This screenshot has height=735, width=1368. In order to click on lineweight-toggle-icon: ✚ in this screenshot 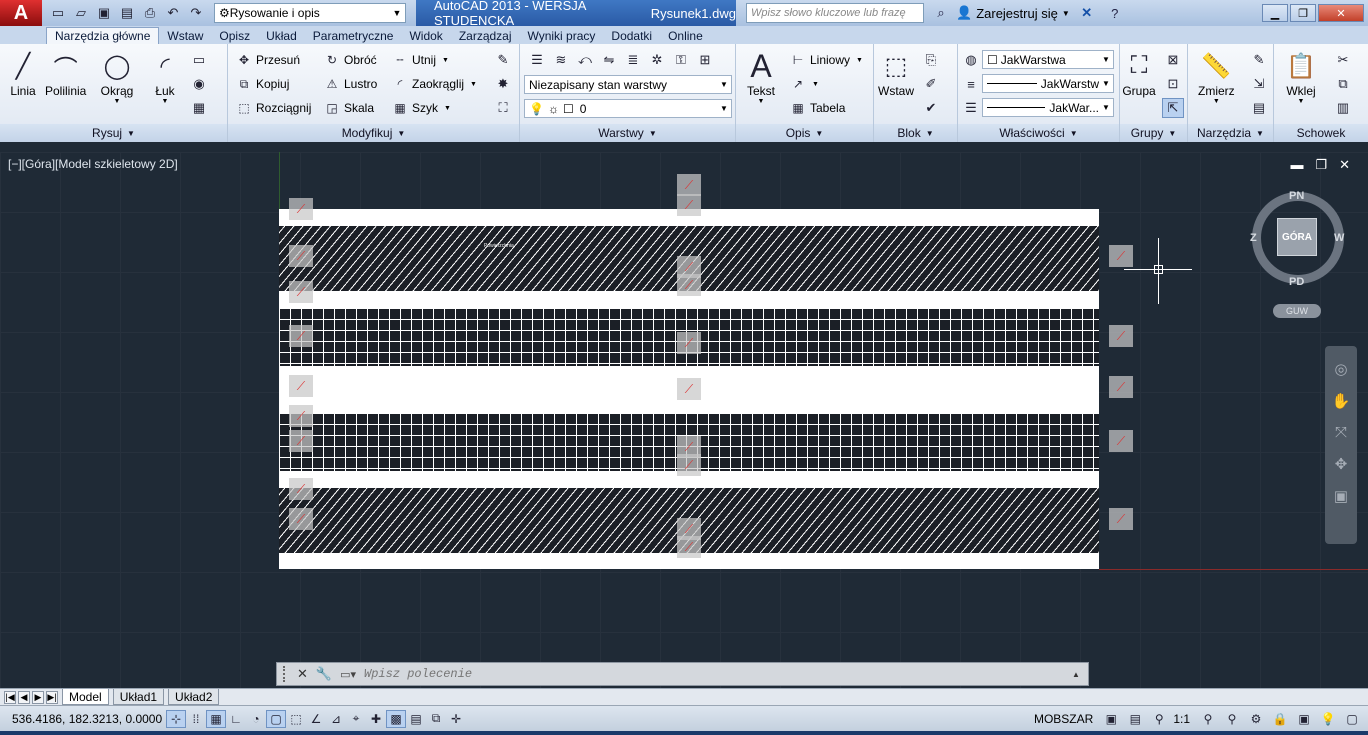, I will do `click(376, 719)`.